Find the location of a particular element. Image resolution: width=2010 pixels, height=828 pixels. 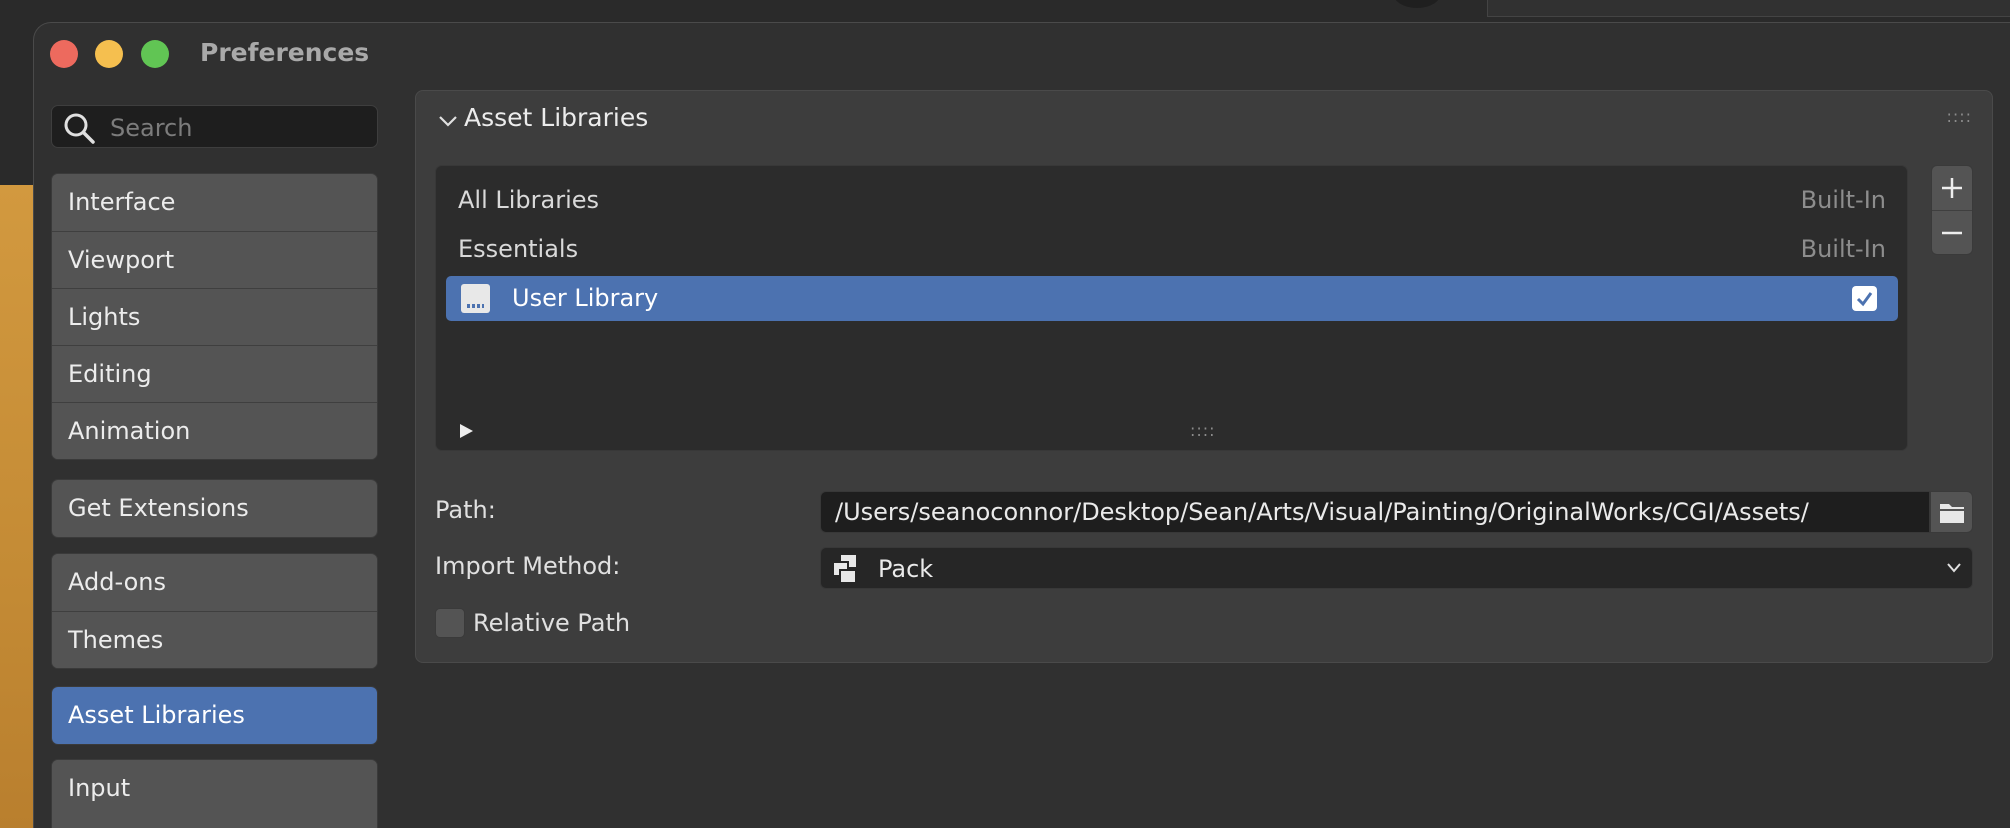

relative-path-checkbox is located at coordinates (450, 623).